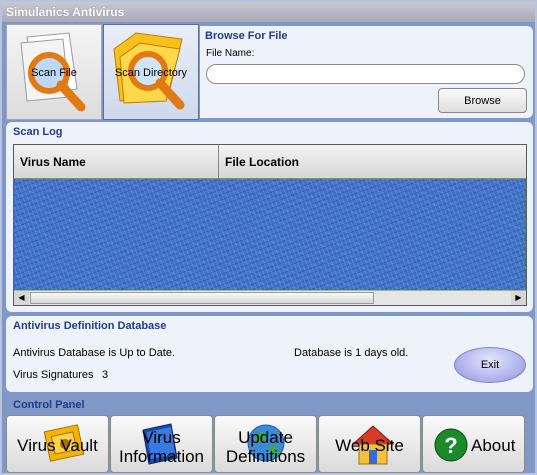  What do you see at coordinates (482, 100) in the screenshot?
I see `browse-button: Browse` at bounding box center [482, 100].